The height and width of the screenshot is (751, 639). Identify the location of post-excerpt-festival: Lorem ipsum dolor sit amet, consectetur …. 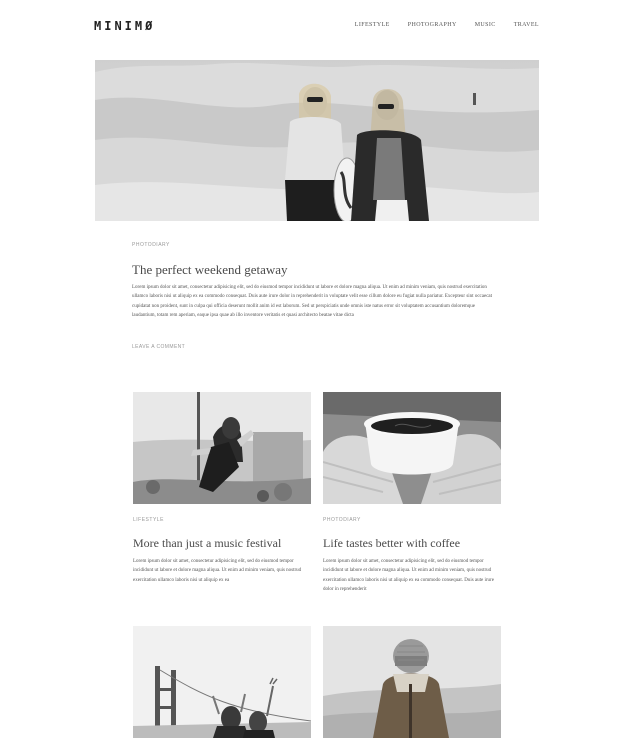
(217, 571).